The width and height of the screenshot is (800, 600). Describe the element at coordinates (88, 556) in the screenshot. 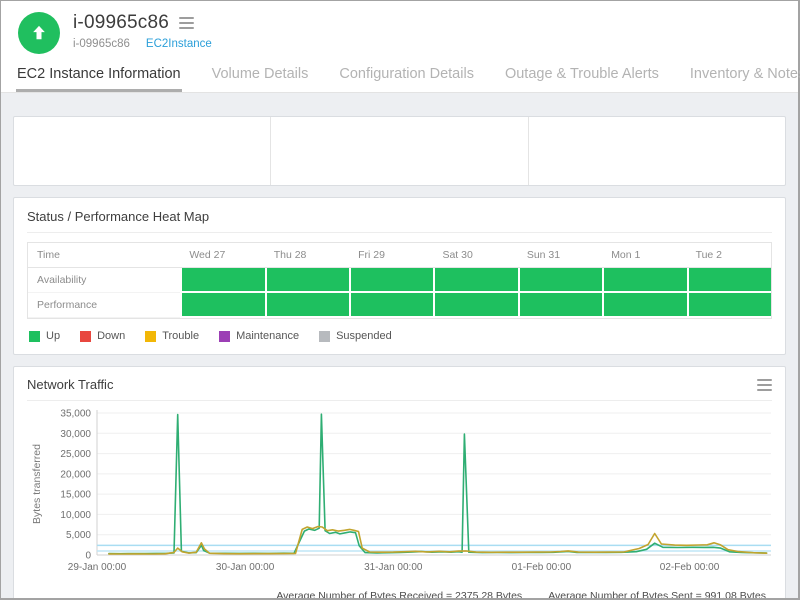

I see `svg-text: 0` at that location.